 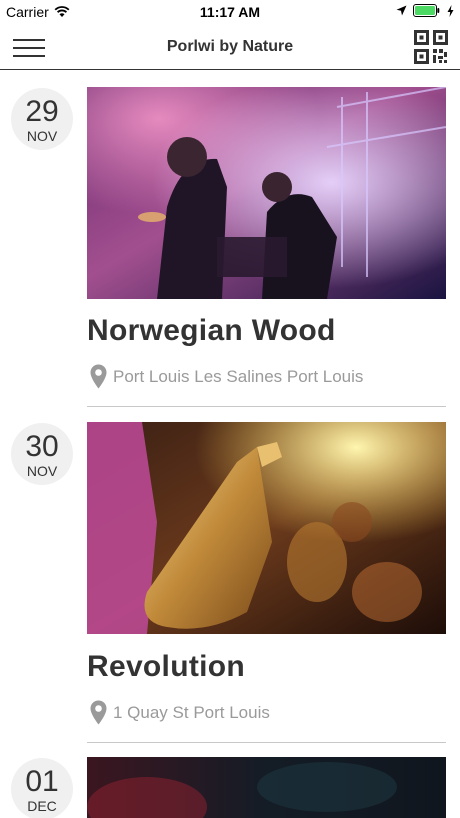 I want to click on location-label: Port Louis Les Salines Port Louis, so click(x=238, y=376).